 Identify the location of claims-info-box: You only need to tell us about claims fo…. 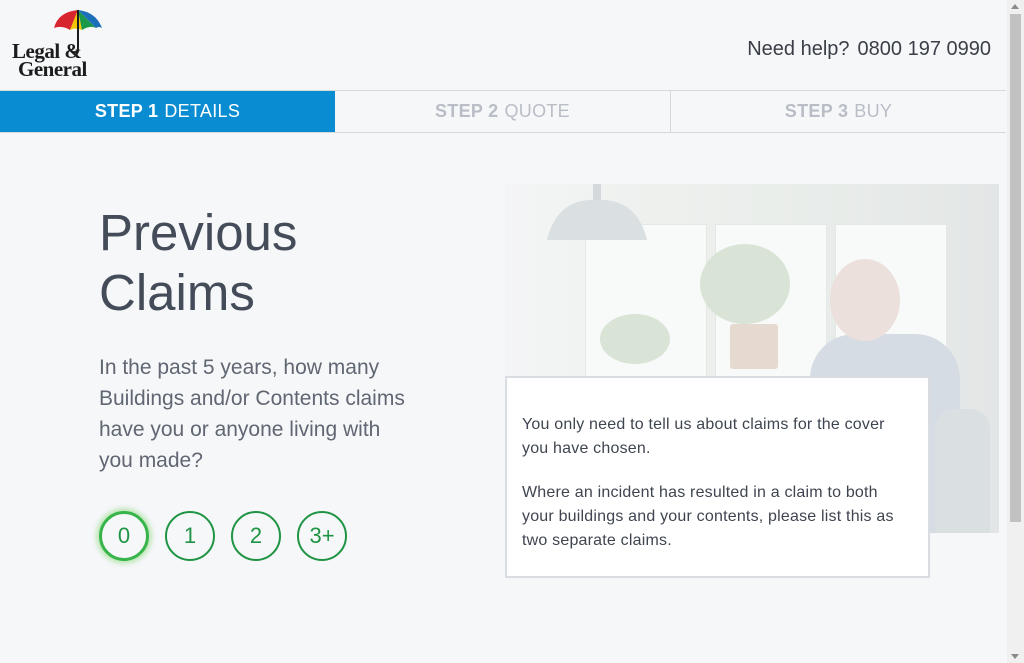
(717, 477).